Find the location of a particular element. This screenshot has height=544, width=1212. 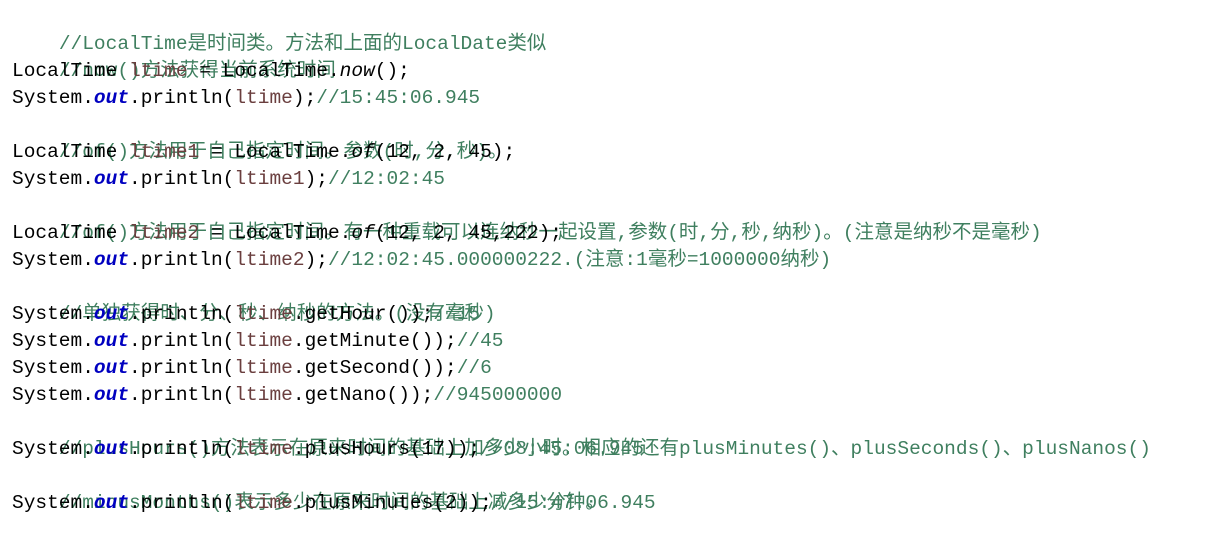

call-arguments: (12, 2, 45,222); is located at coordinates (468, 233).